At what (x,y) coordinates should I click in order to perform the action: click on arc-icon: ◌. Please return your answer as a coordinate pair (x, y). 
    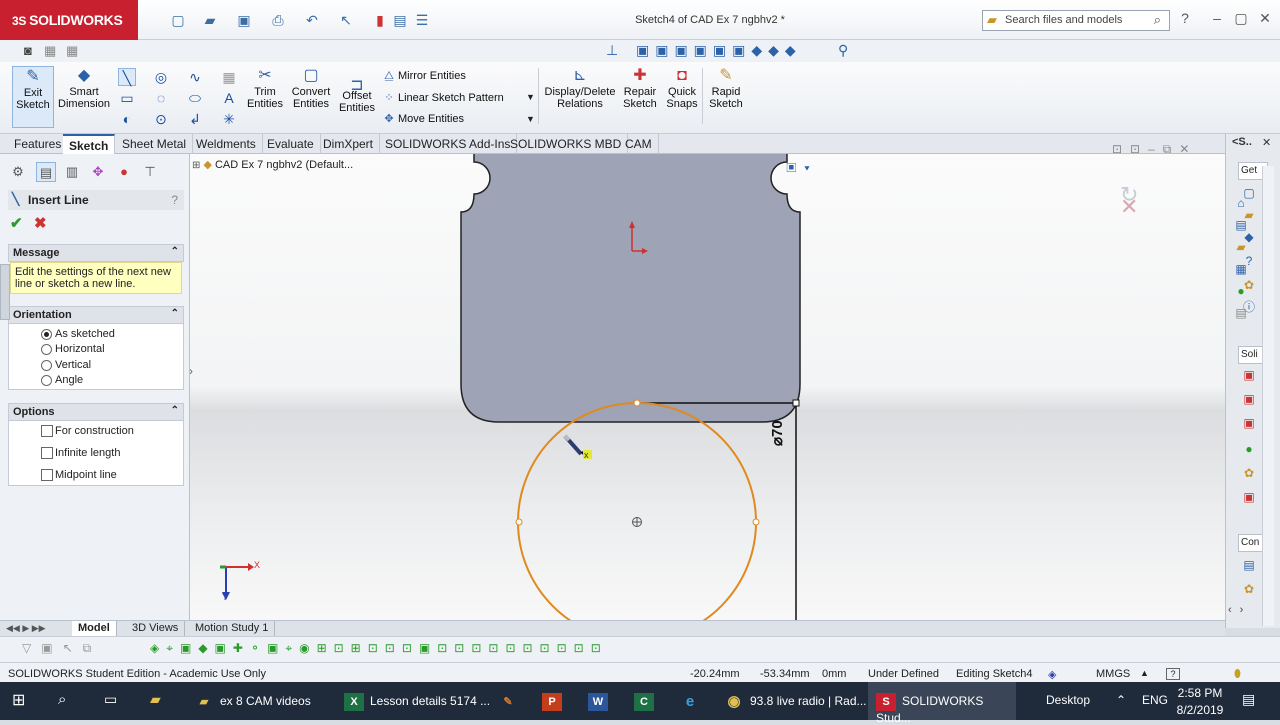
    Looking at the image, I should click on (161, 98).